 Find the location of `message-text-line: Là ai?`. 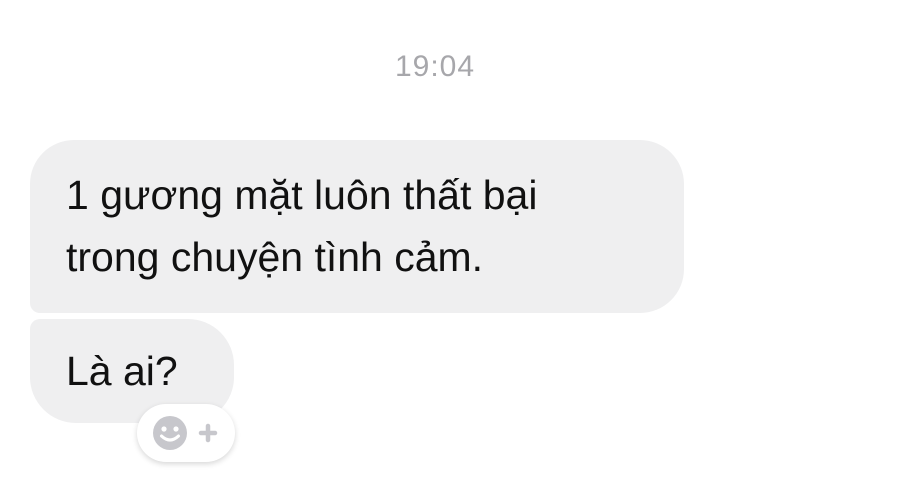

message-text-line: Là ai? is located at coordinates (122, 371).